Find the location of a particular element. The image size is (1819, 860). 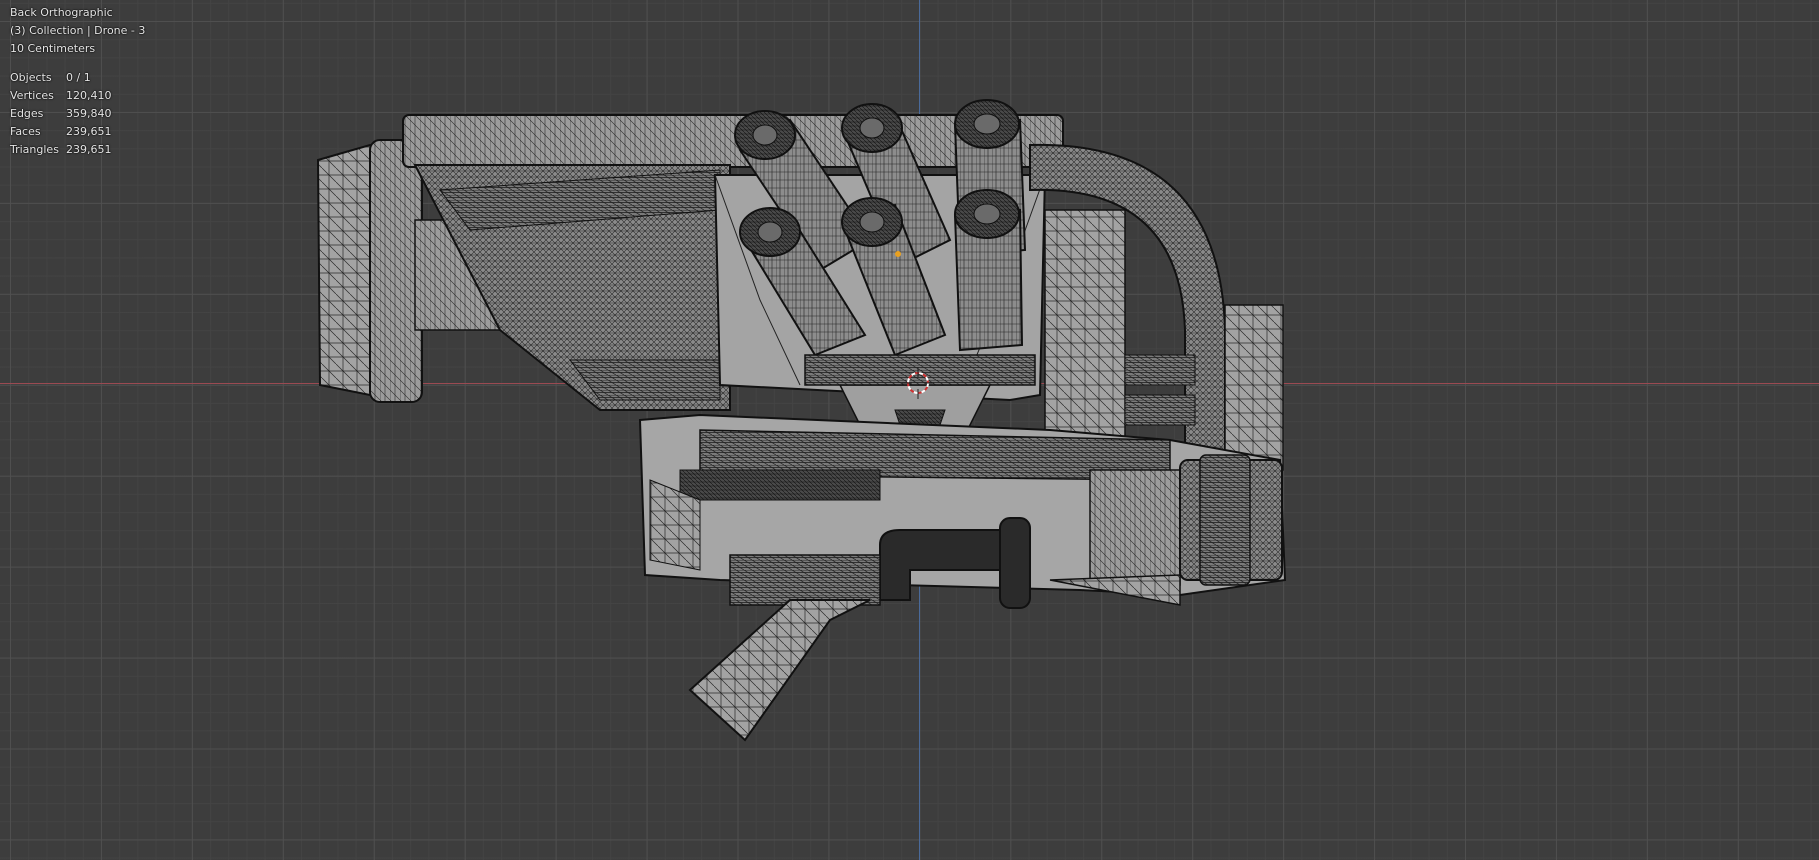

stat-objects: Objects 0 / 1 is located at coordinates (50, 77).